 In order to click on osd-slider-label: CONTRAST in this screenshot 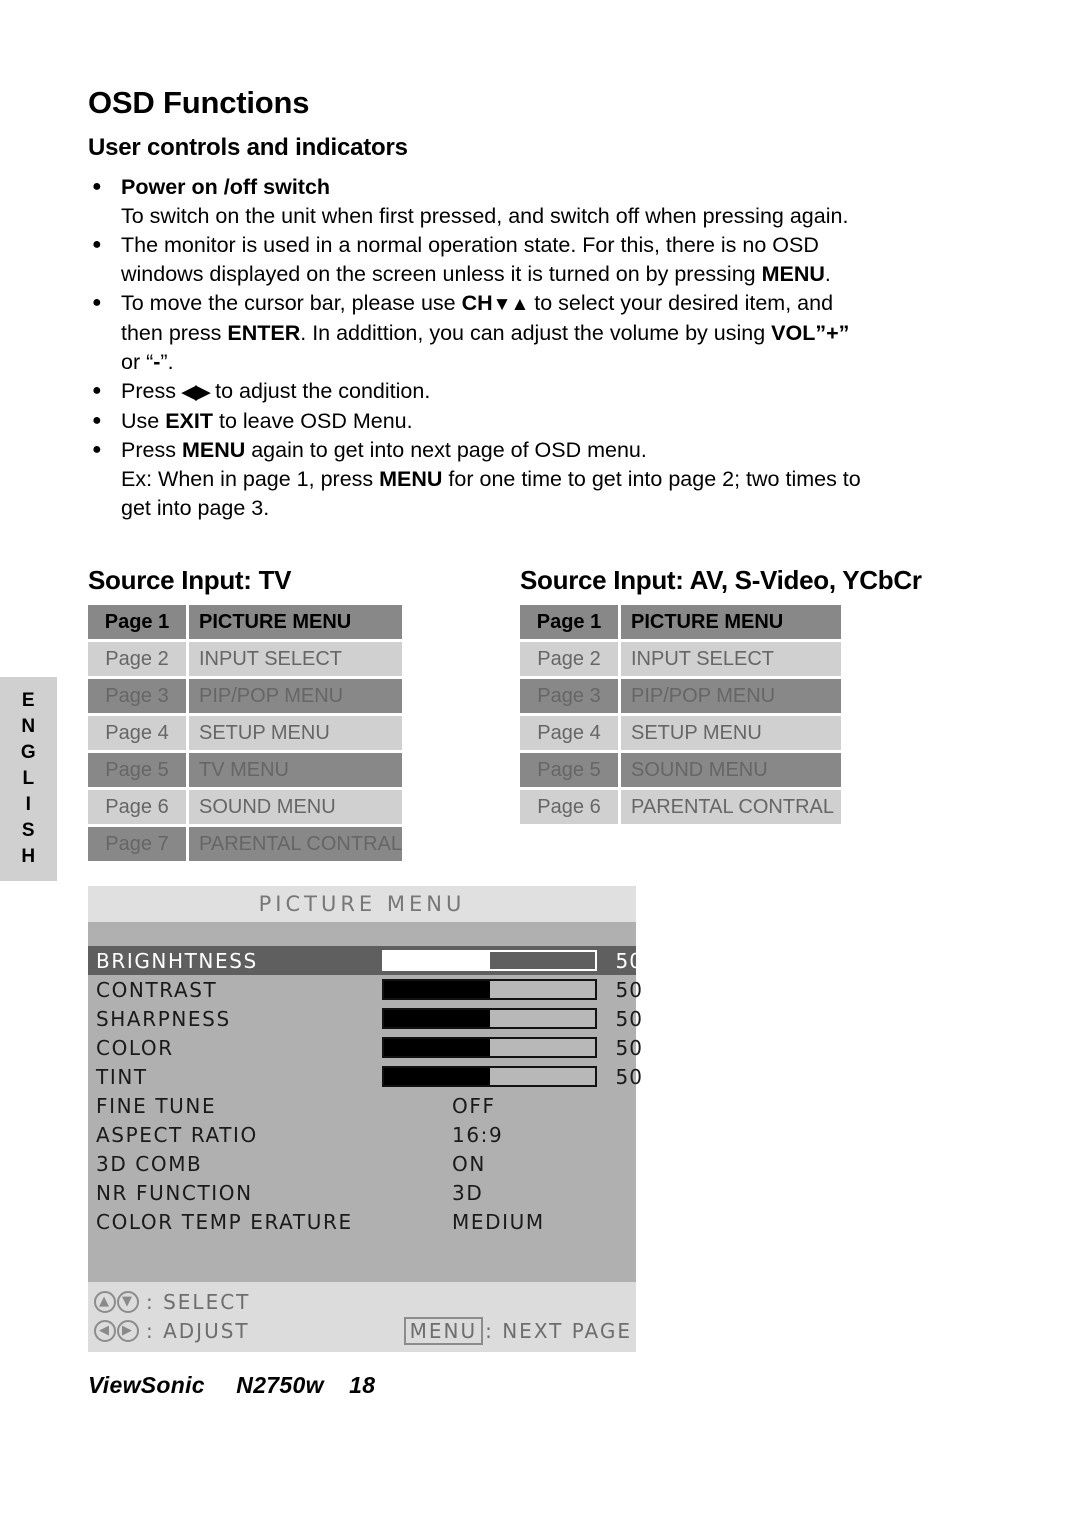, I will do `click(157, 989)`.